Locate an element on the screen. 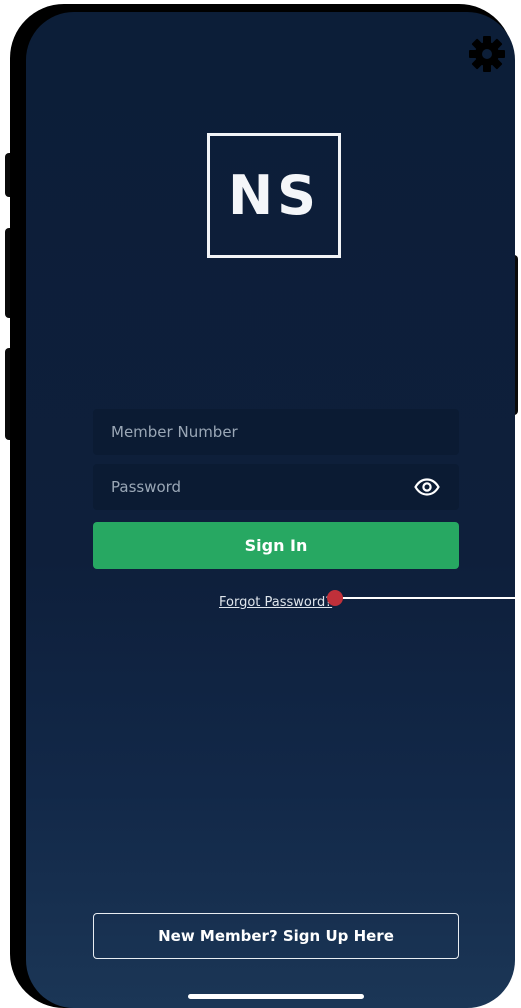  gear-icon is located at coordinates (487, 54).